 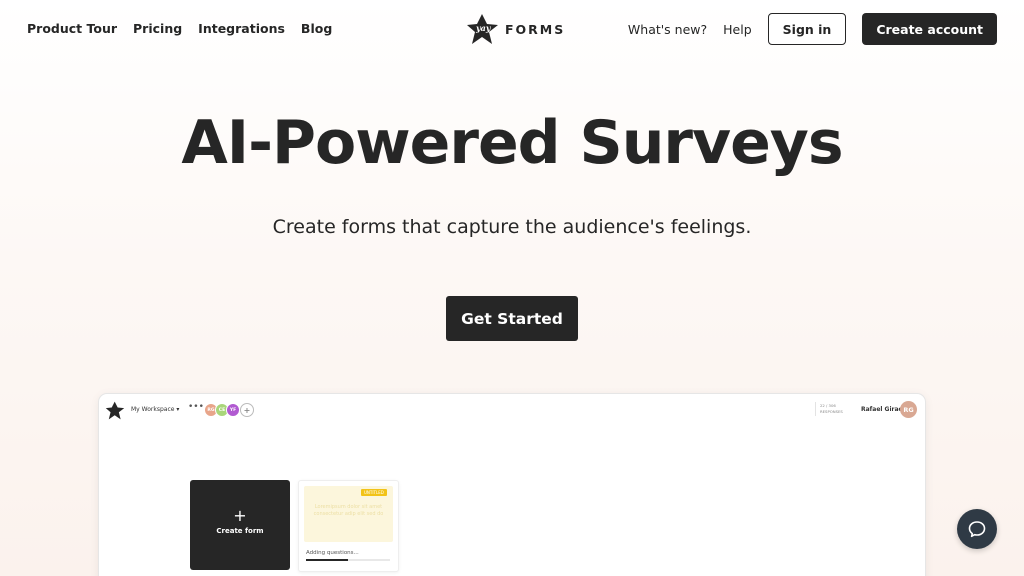 What do you see at coordinates (178, 409) in the screenshot?
I see `chevron-down-icon: ▾` at bounding box center [178, 409].